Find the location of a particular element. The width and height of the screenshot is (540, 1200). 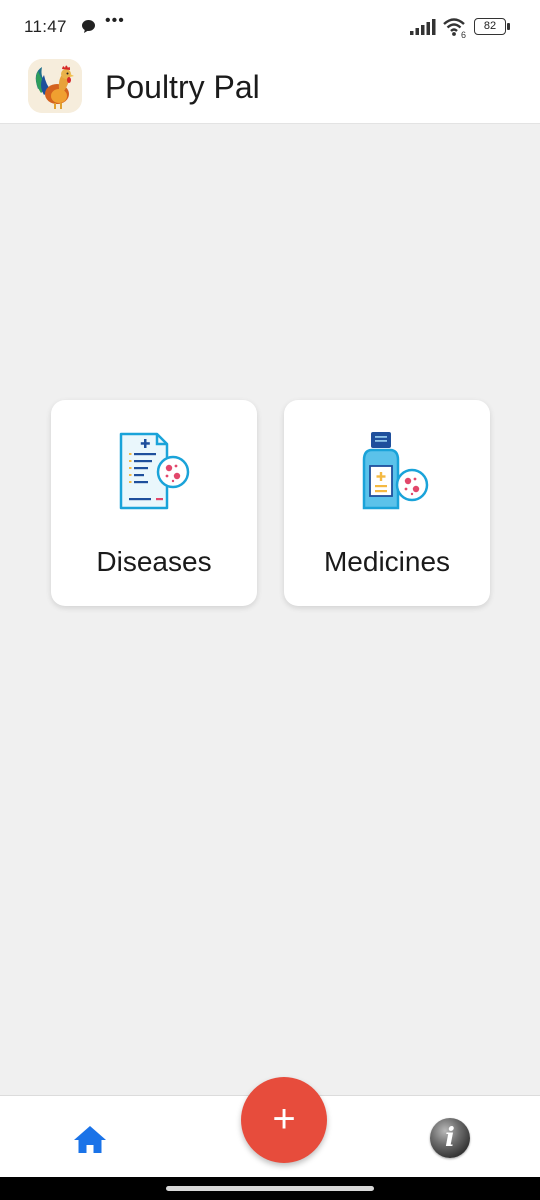

home-gesture-handle is located at coordinates (270, 1188).